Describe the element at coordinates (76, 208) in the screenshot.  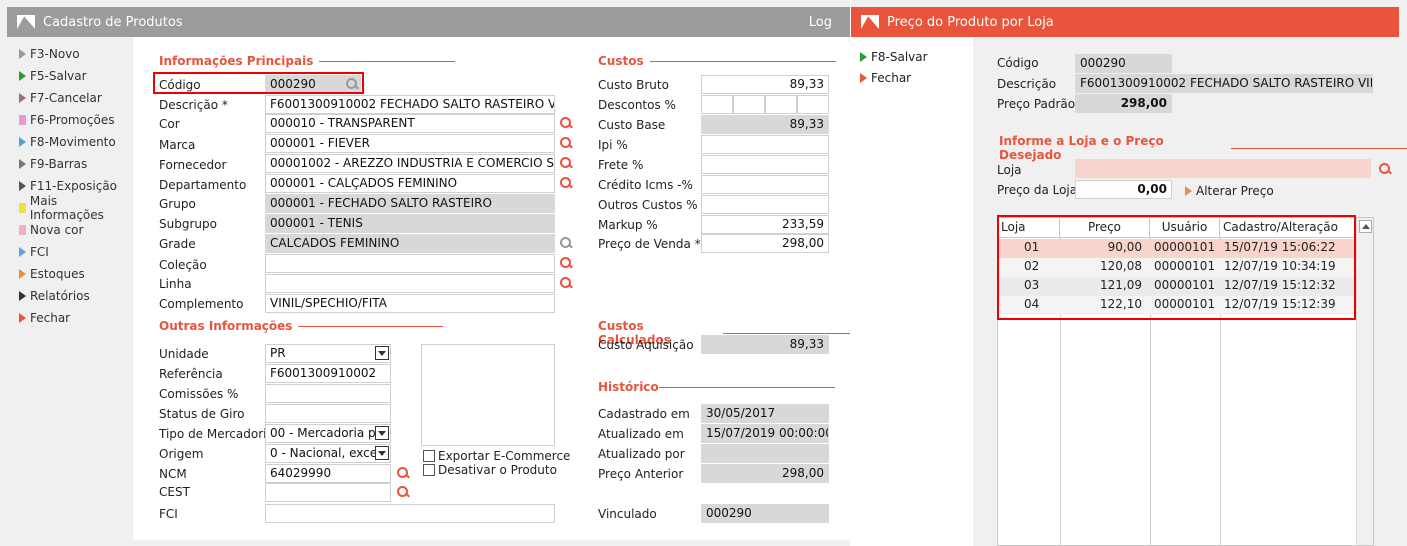
I see `sidebar-item: Mais Informações` at that location.